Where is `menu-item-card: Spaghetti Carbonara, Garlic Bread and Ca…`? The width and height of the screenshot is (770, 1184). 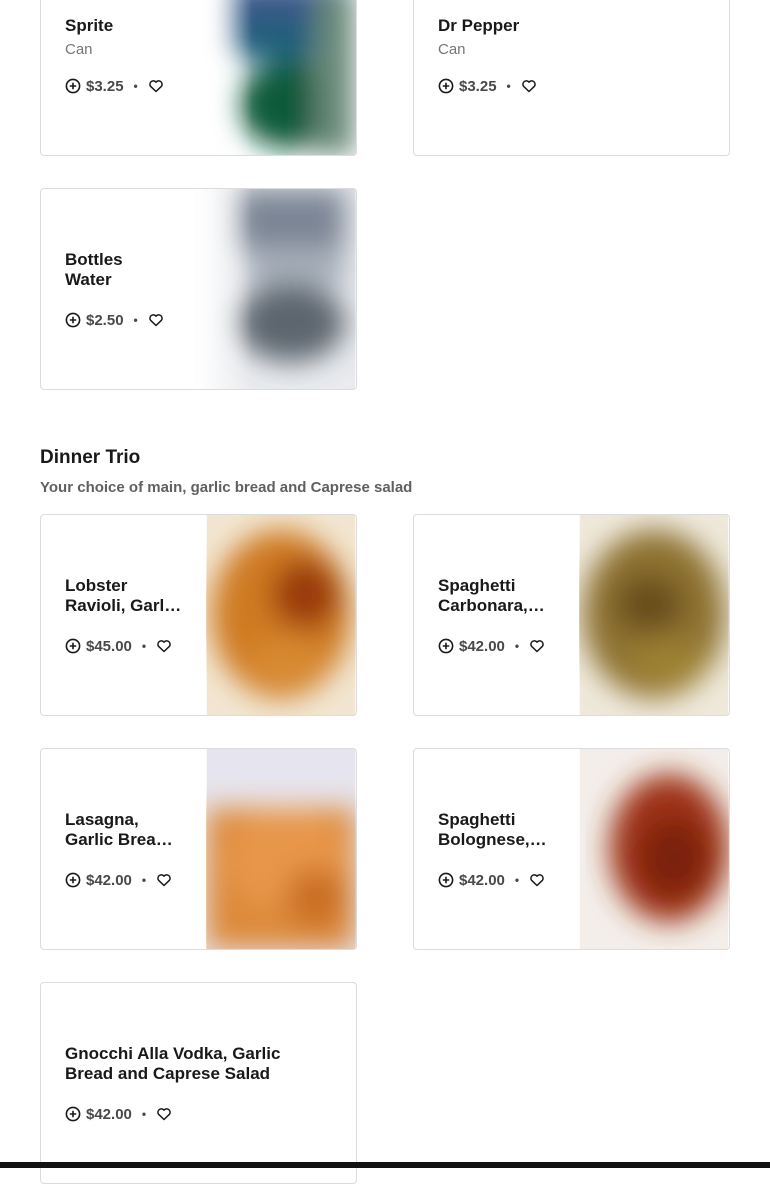
menu-item-card: Spaghetti Carbonara, Garlic Bread and Ca… is located at coordinates (571, 615).